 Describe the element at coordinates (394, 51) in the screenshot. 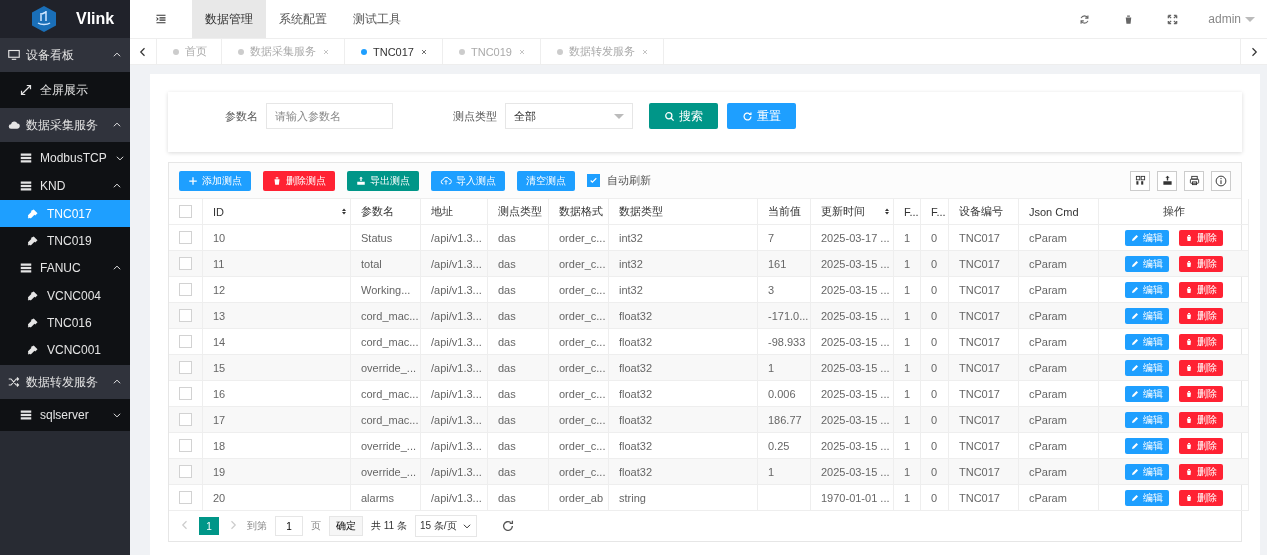

I see `page-tab: TNC017` at that location.